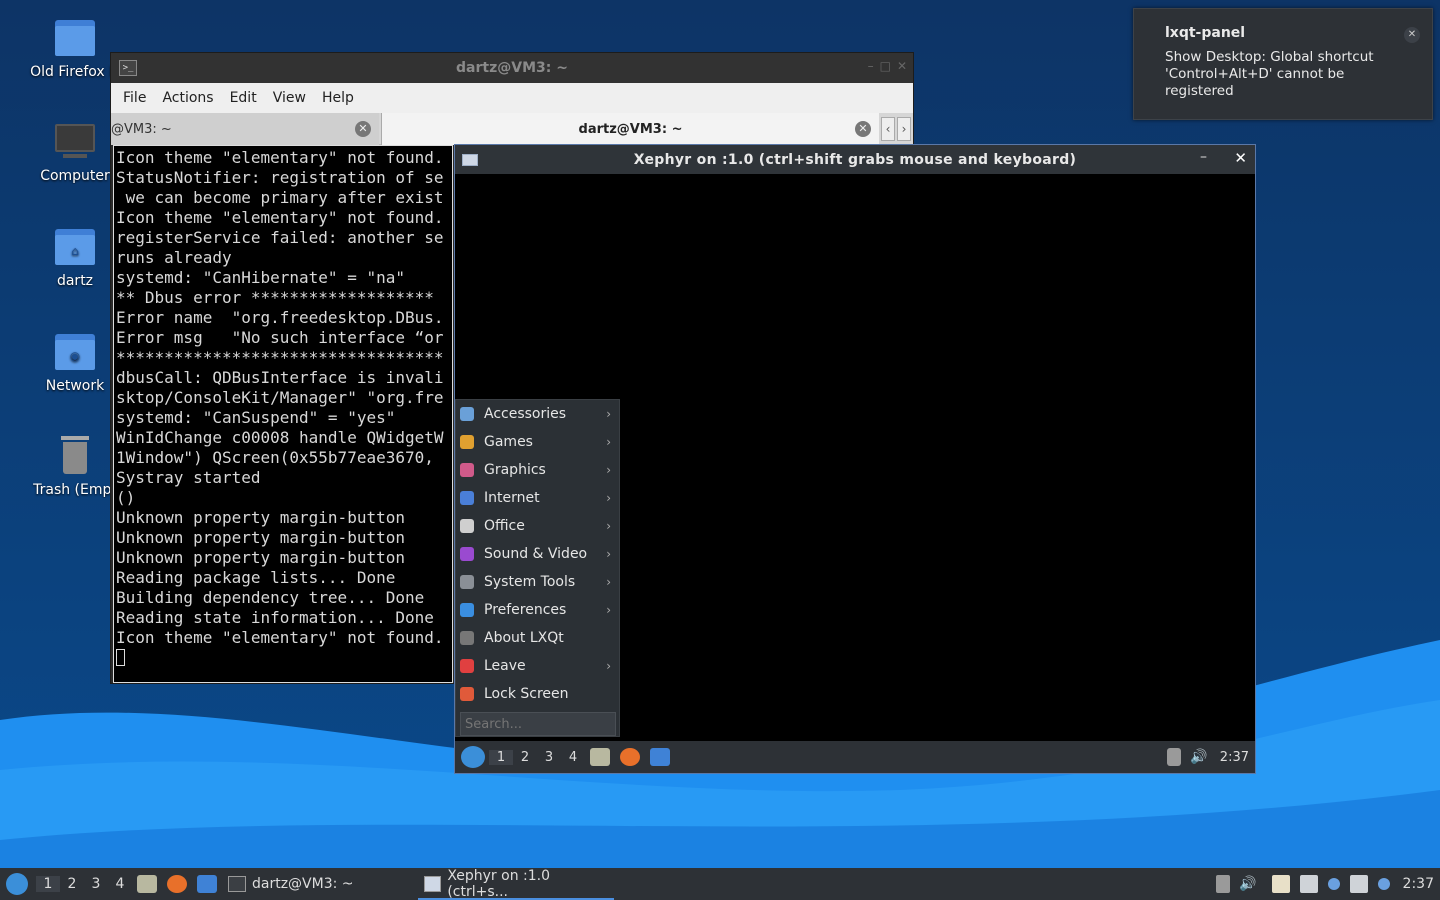 The height and width of the screenshot is (900, 1440). I want to click on menu-item-label: Games, so click(508, 442).